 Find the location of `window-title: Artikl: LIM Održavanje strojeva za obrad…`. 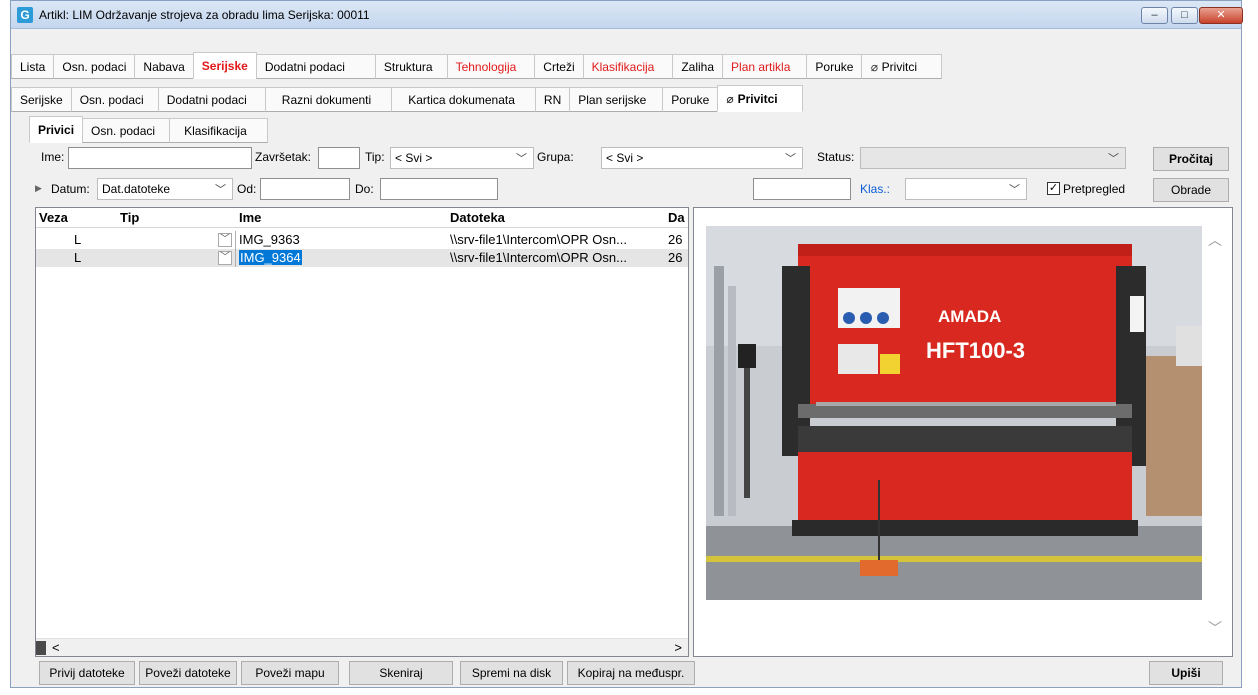

window-title: Artikl: LIM Održavanje strojeva za obrad… is located at coordinates (204, 15).